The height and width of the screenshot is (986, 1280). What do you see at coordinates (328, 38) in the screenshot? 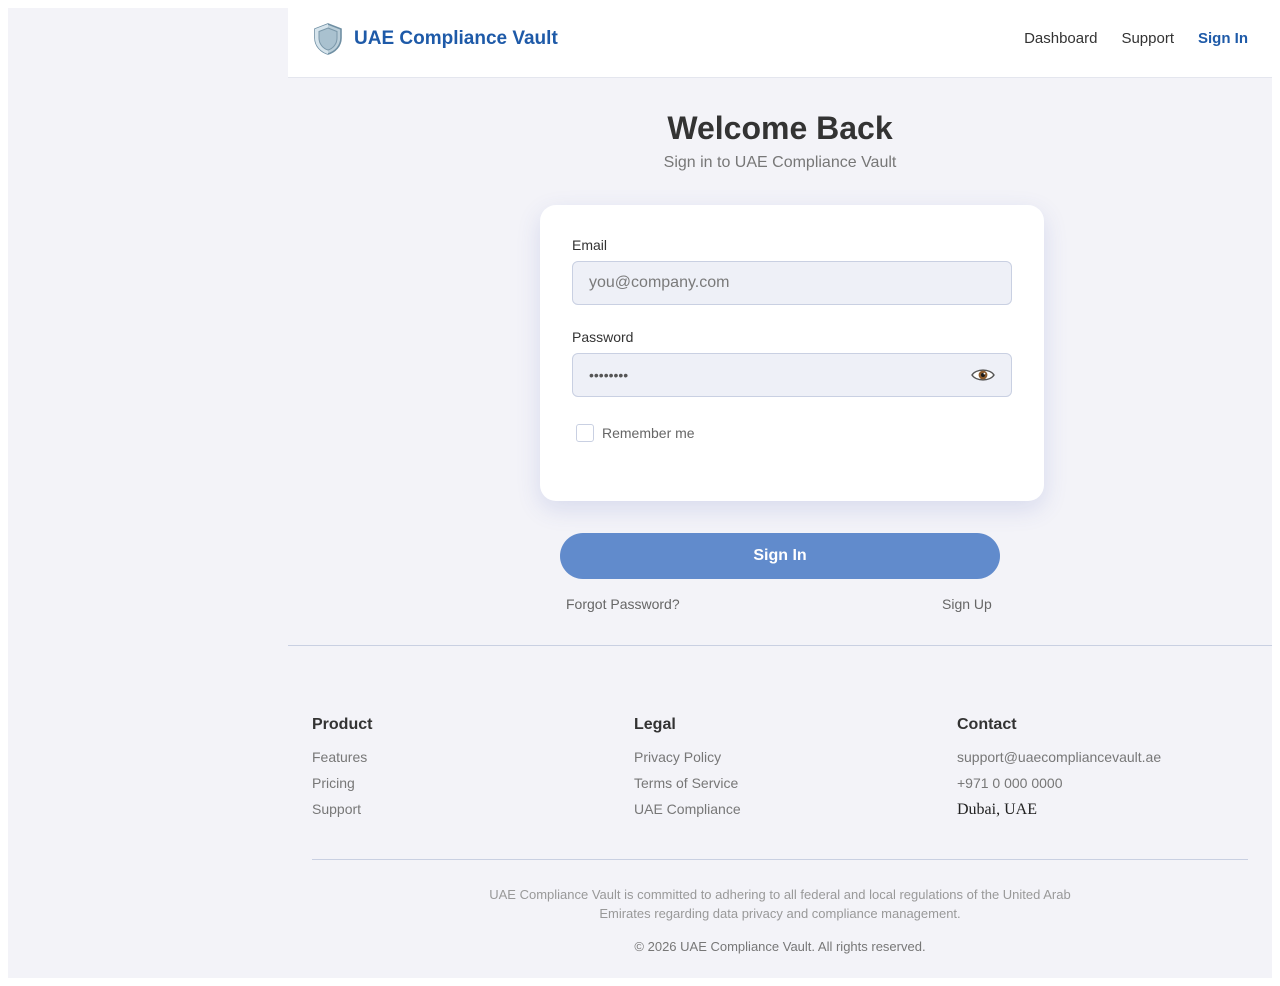
I see `shield-icon` at bounding box center [328, 38].